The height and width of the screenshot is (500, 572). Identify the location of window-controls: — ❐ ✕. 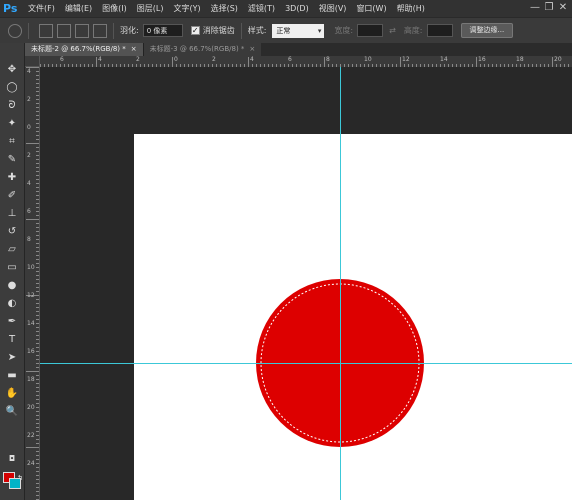
(549, 8).